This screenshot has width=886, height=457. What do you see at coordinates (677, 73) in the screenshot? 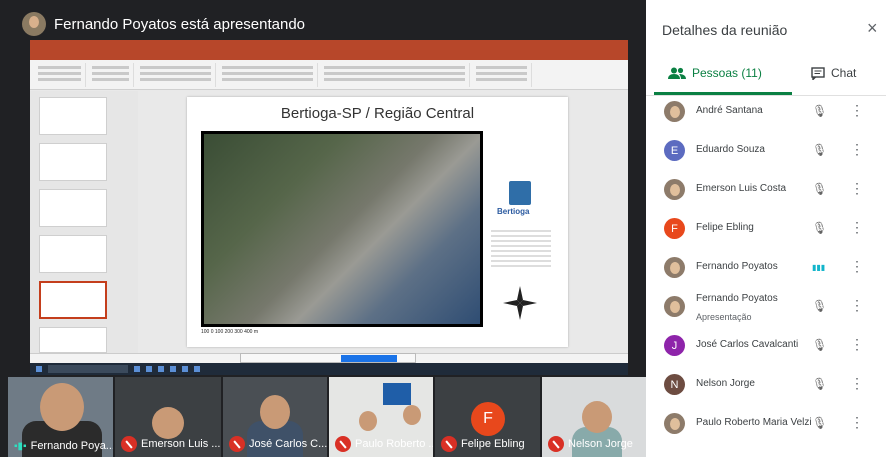
I see `people-icon` at bounding box center [677, 73].